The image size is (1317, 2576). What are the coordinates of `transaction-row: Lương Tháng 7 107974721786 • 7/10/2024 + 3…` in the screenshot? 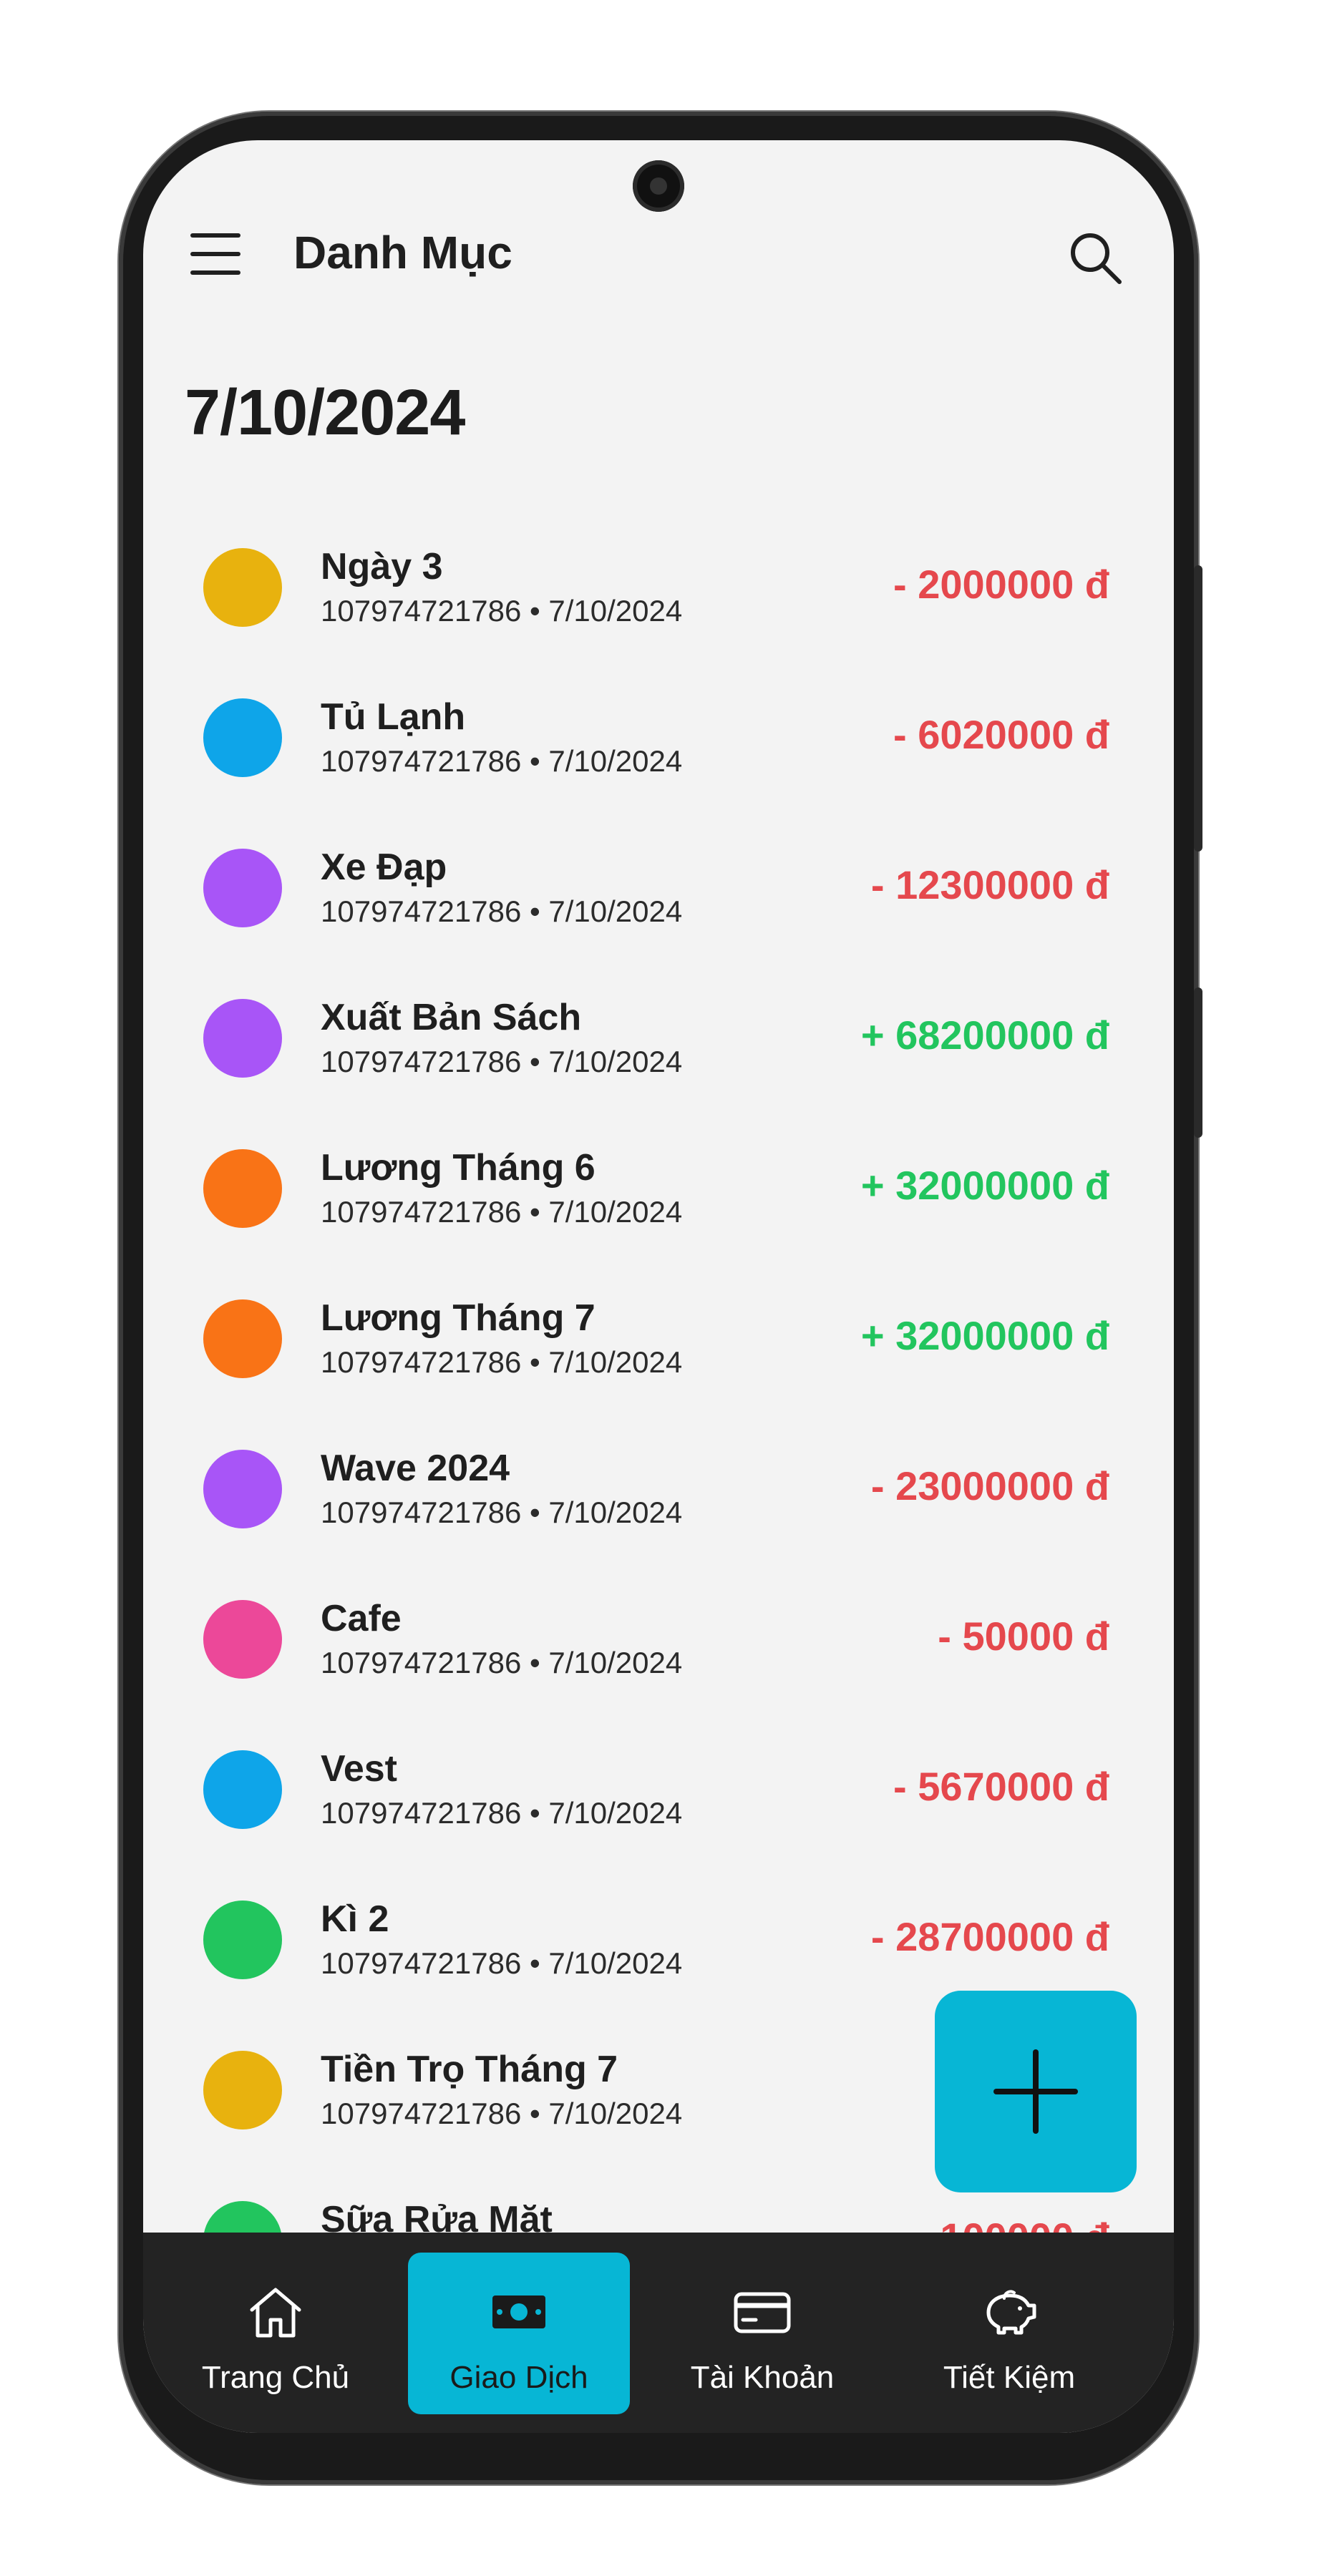 It's located at (658, 1339).